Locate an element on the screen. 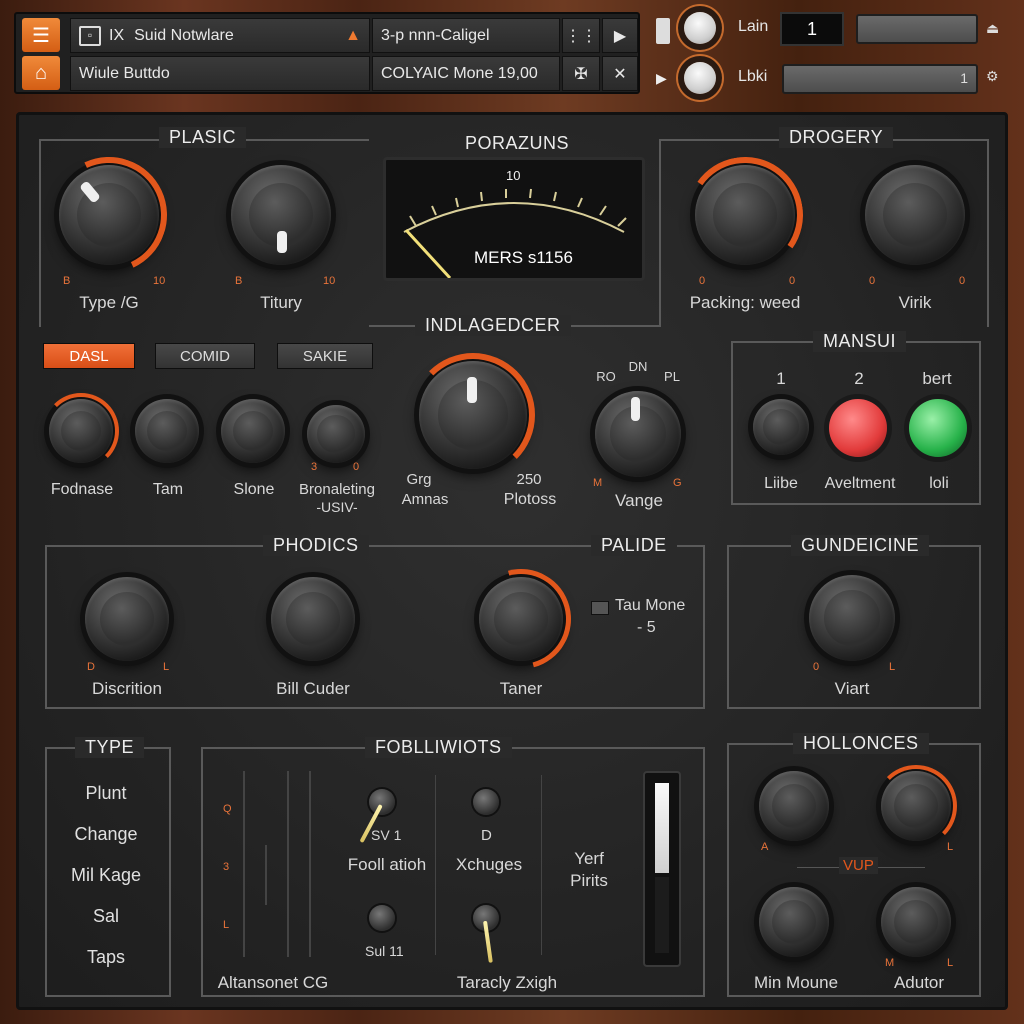 The image size is (1024, 1024). mode-button-dasl: DASL is located at coordinates (89, 356).